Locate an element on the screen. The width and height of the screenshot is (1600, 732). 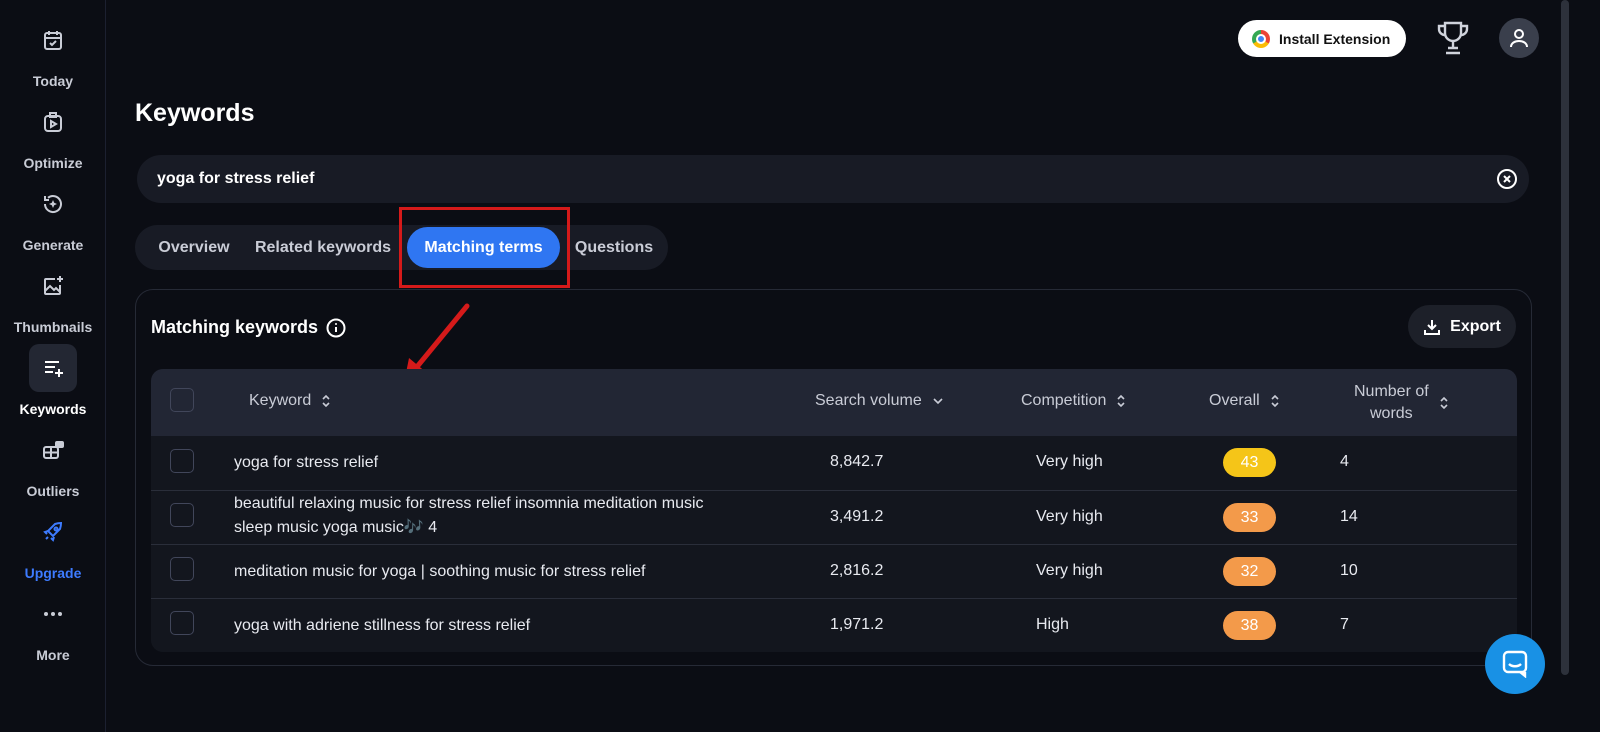
column-competition: Competition is located at coordinates (1073, 401).